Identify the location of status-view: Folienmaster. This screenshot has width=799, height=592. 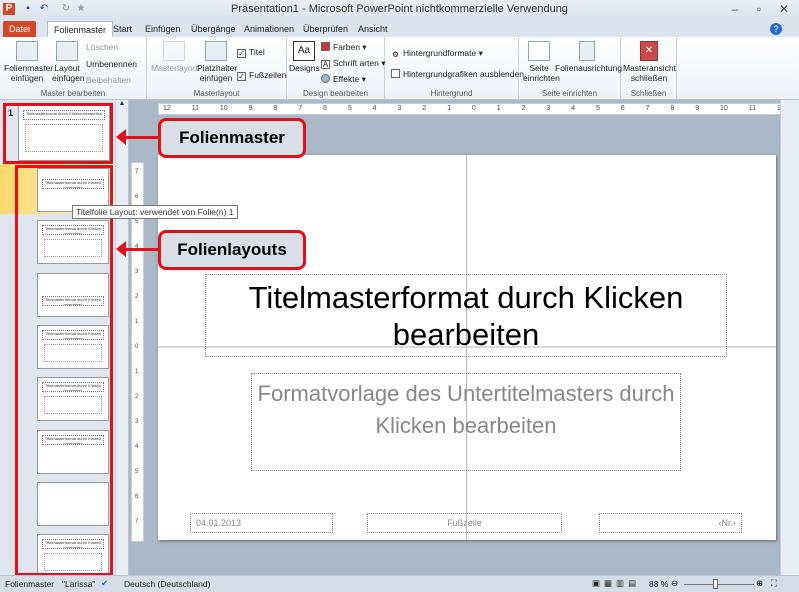
(30, 584).